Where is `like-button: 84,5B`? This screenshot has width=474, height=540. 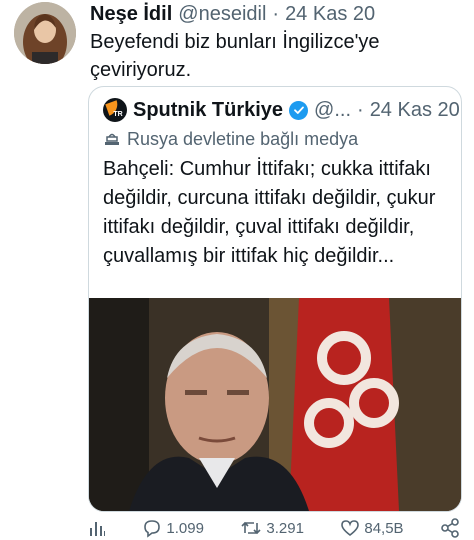 like-button: 84,5B is located at coordinates (372, 528).